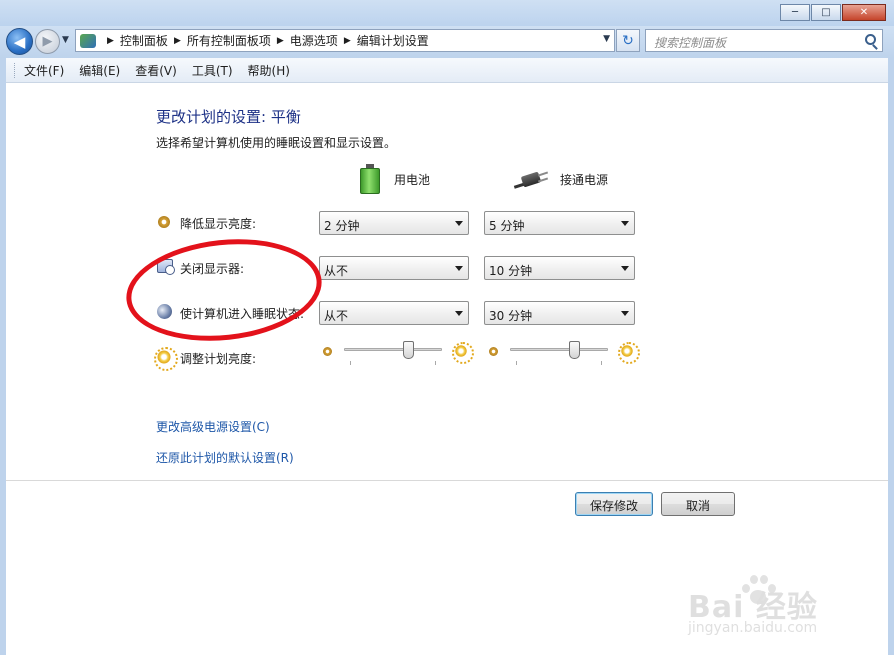  I want to click on dim-display-battery-value: 2 分钟, so click(342, 226).